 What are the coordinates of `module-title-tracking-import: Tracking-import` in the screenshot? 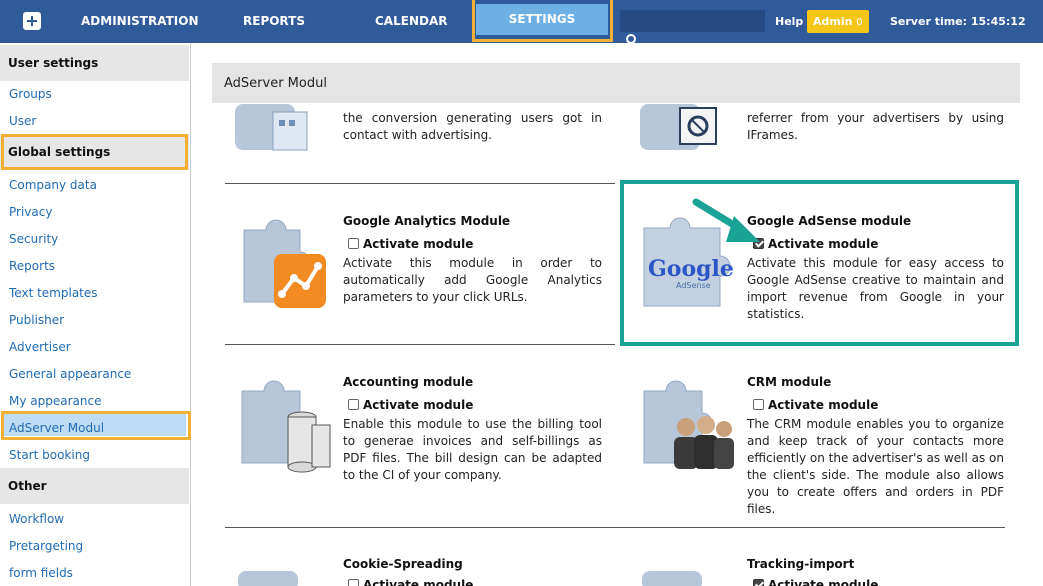 It's located at (801, 564).